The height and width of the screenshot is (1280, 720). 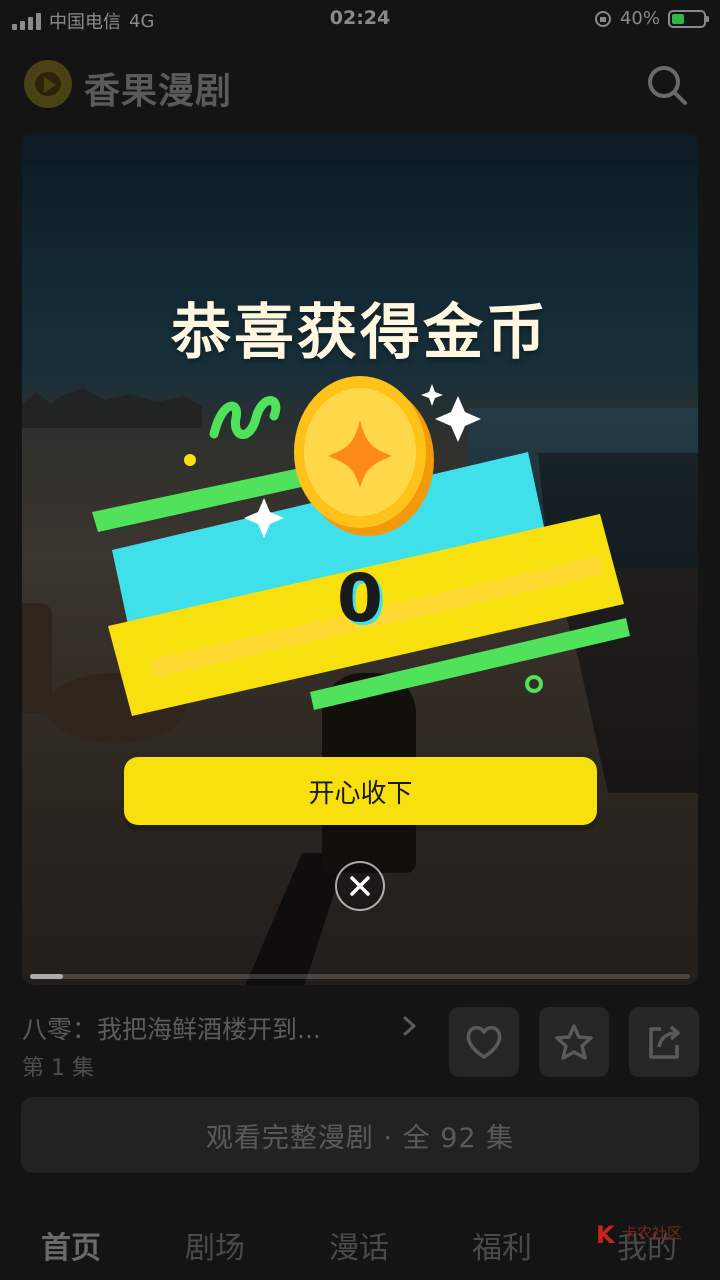 What do you see at coordinates (359, 1245) in the screenshot?
I see `nav-item-comic-talk: 漫话` at bounding box center [359, 1245].